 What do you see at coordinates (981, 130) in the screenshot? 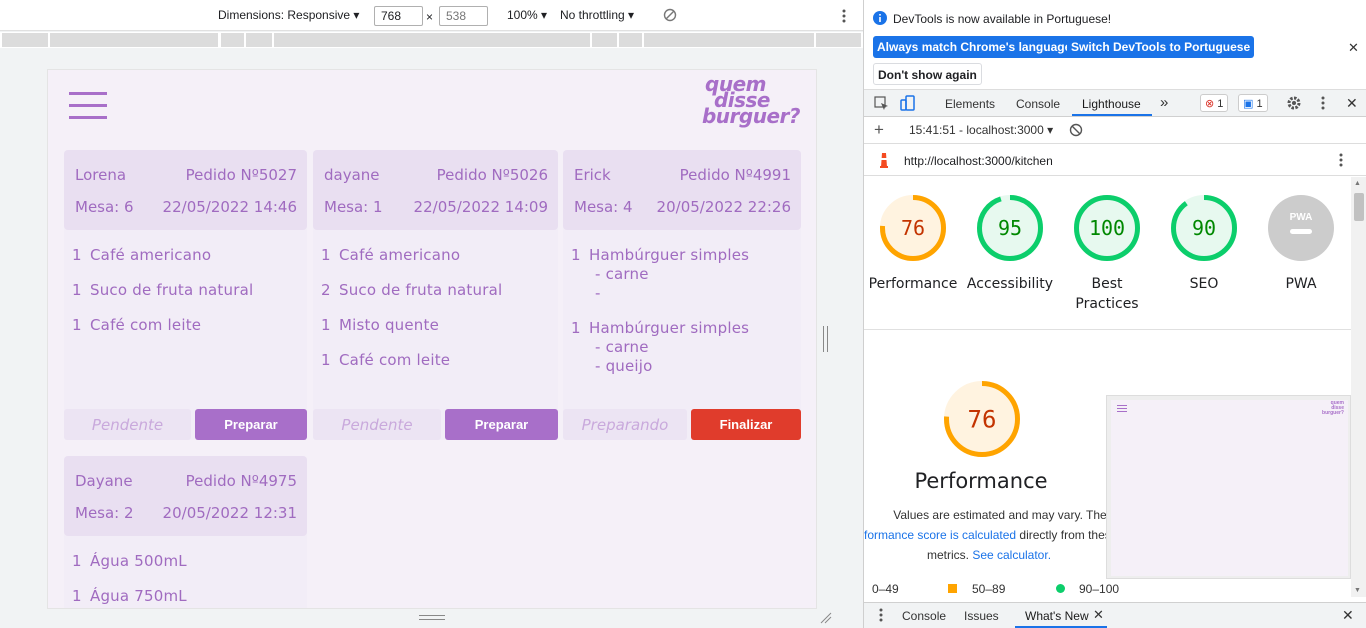
I see `report-selector: 15:41:51 - localhost:3000 ▾` at bounding box center [981, 130].